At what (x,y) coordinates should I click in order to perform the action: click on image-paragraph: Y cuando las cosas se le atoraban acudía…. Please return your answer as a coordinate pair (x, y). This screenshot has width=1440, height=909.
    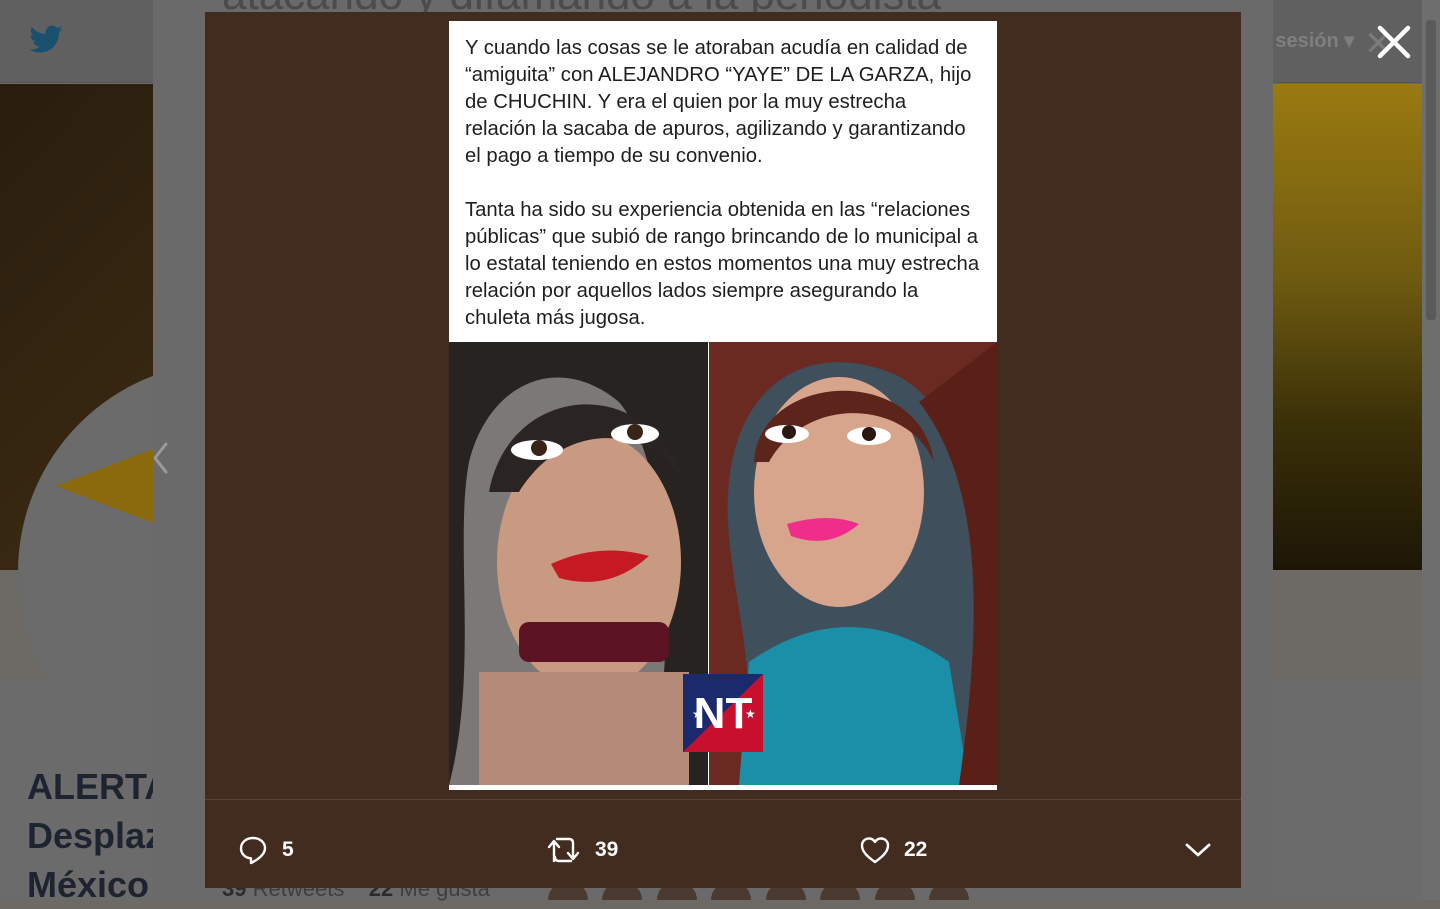
    Looking at the image, I should click on (718, 102).